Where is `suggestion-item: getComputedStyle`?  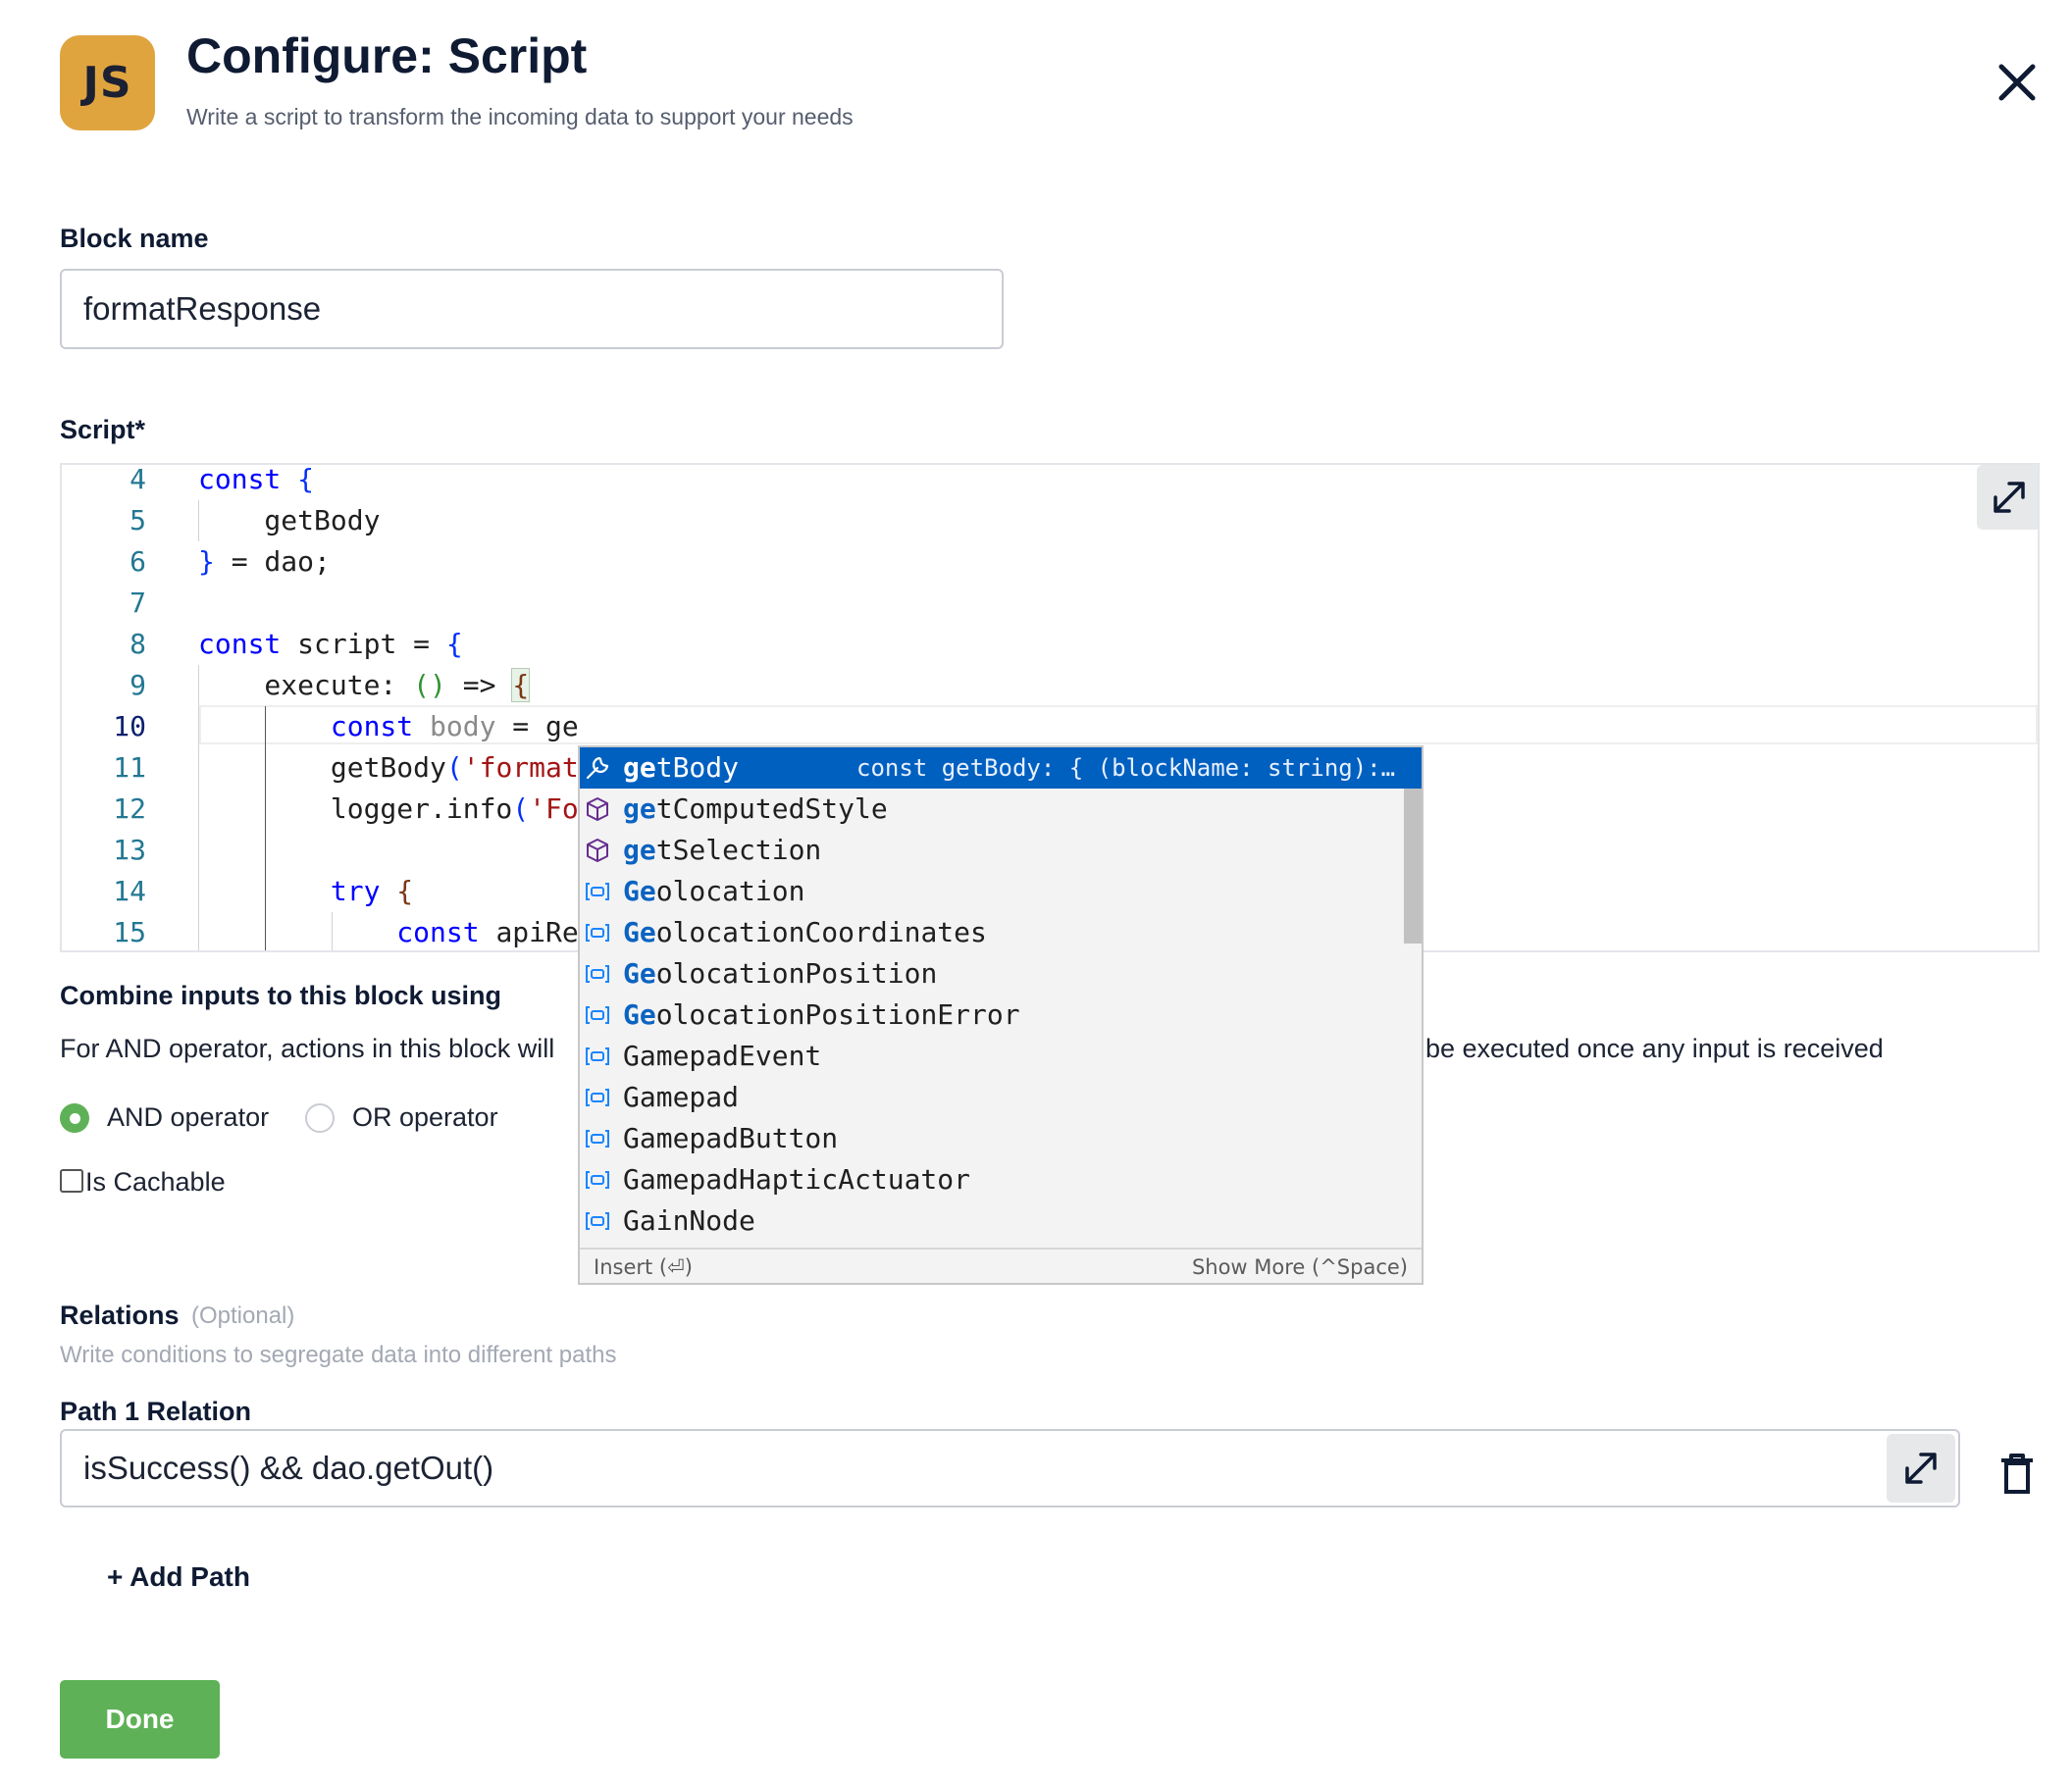
suggestion-item: getComputedStyle is located at coordinates (992, 809).